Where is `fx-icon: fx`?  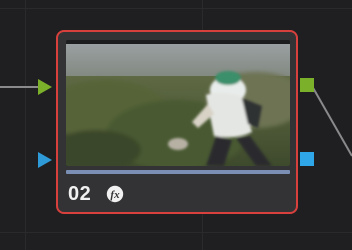
fx-icon: fx is located at coordinates (115, 194).